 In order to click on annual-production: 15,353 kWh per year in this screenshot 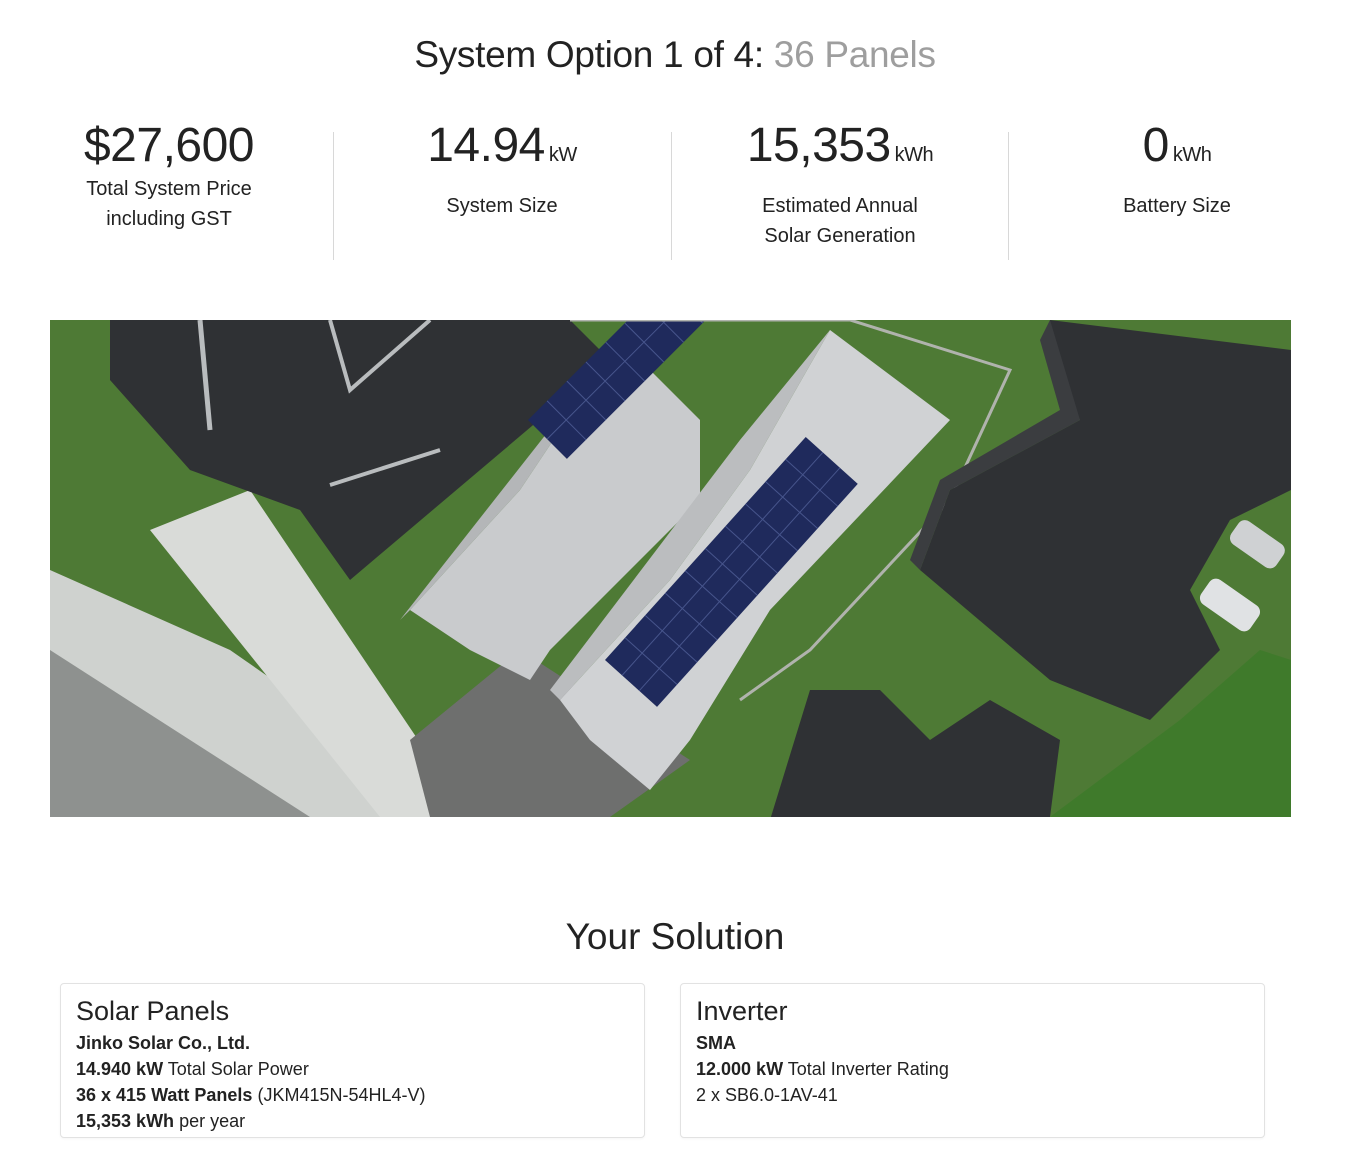, I will do `click(352, 1121)`.